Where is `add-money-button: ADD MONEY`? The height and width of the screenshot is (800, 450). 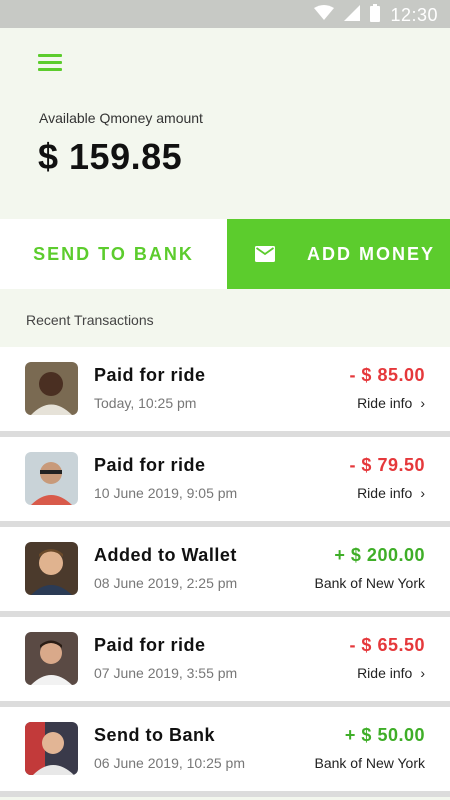
add-money-button: ADD MONEY is located at coordinates (338, 254).